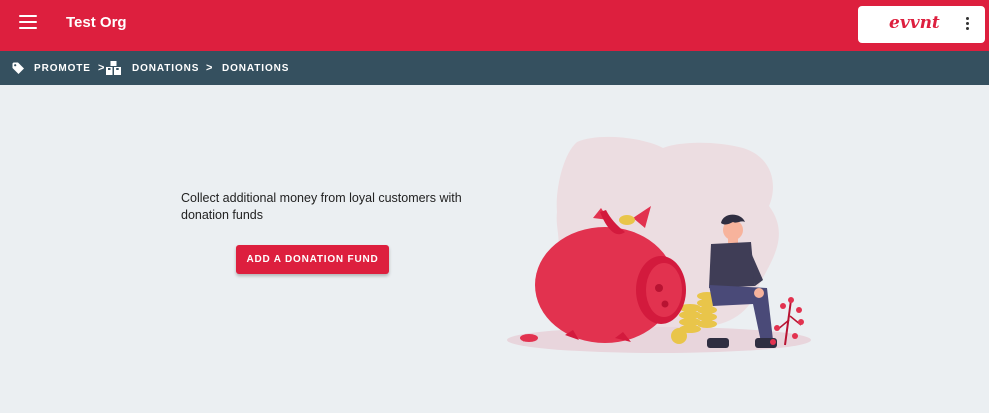  What do you see at coordinates (494, 68) in the screenshot?
I see `breadcrumb: PROMOTE > DONATIONS > DONATIONS` at bounding box center [494, 68].